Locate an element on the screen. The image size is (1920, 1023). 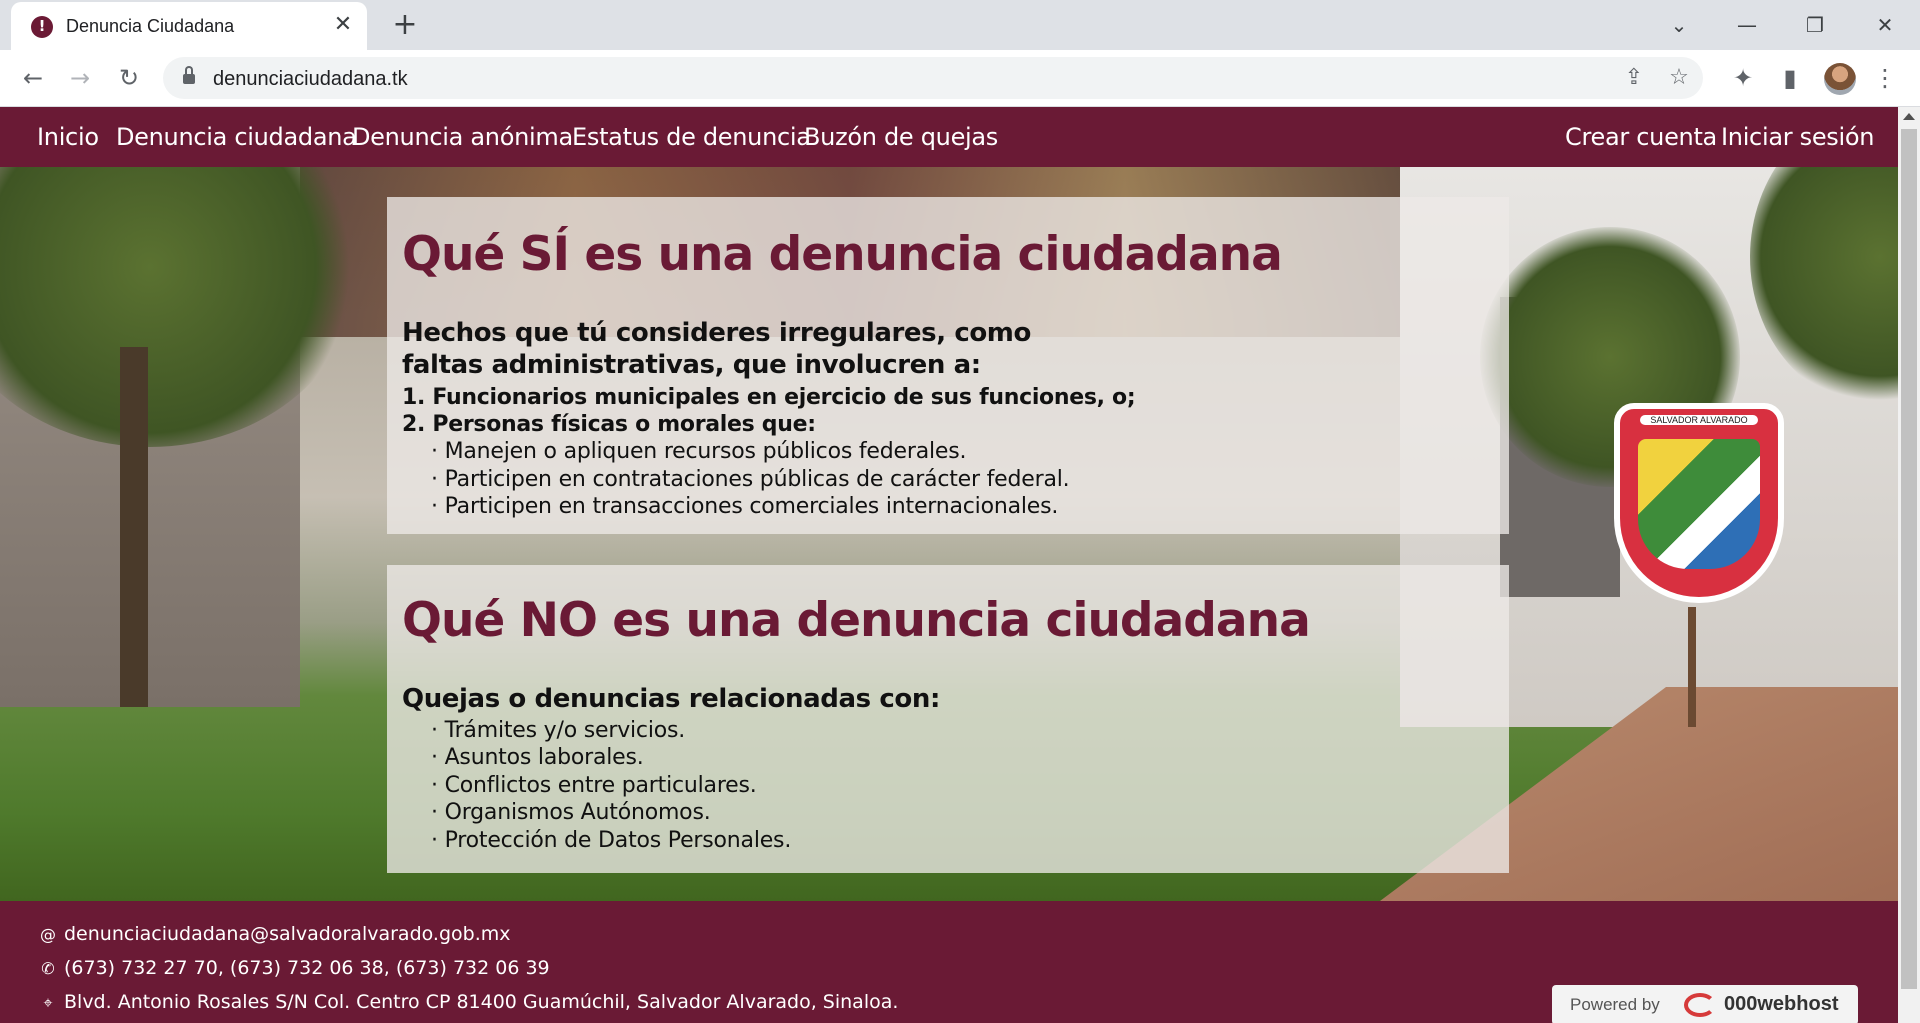
url-text: denunciaciudadana.tk is located at coordinates (310, 79).